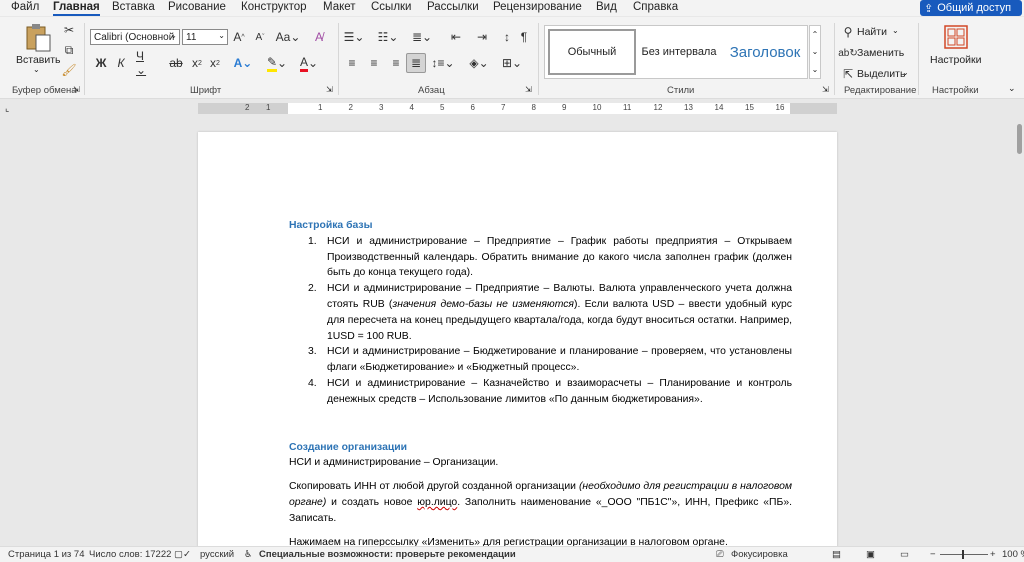 Image resolution: width=1024 pixels, height=562 pixels. What do you see at coordinates (288, 37) in the screenshot?
I see `change-case-icon: Aa⌄` at bounding box center [288, 37].